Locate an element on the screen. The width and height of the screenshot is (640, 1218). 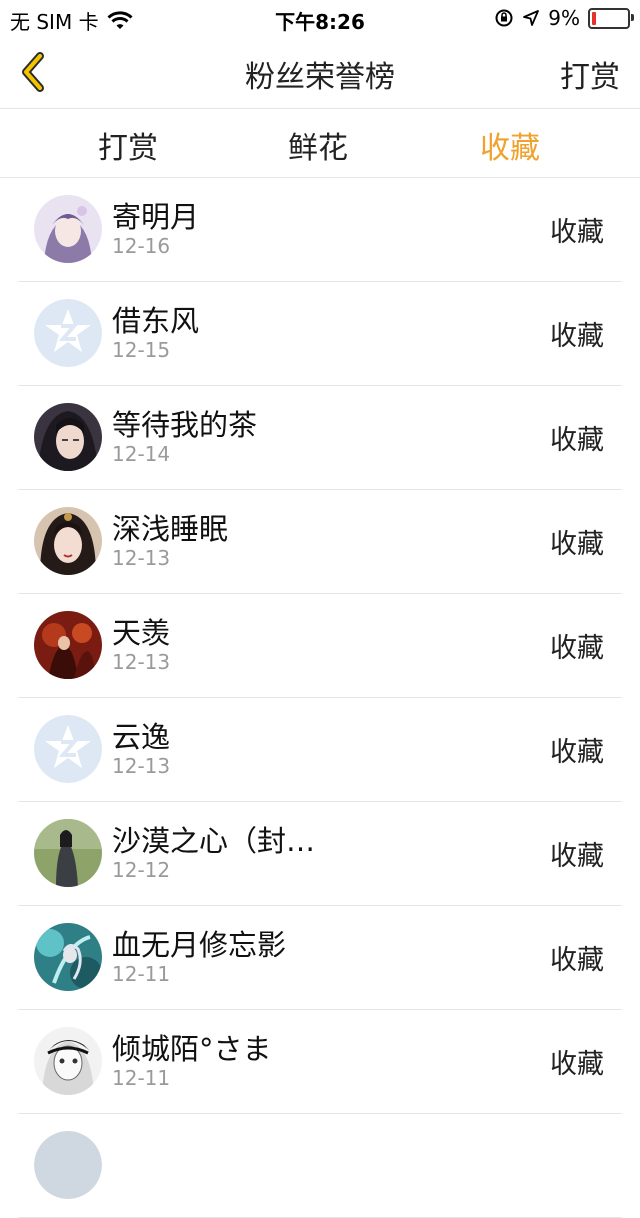
fan-name: 天羡 is located at coordinates (141, 633).